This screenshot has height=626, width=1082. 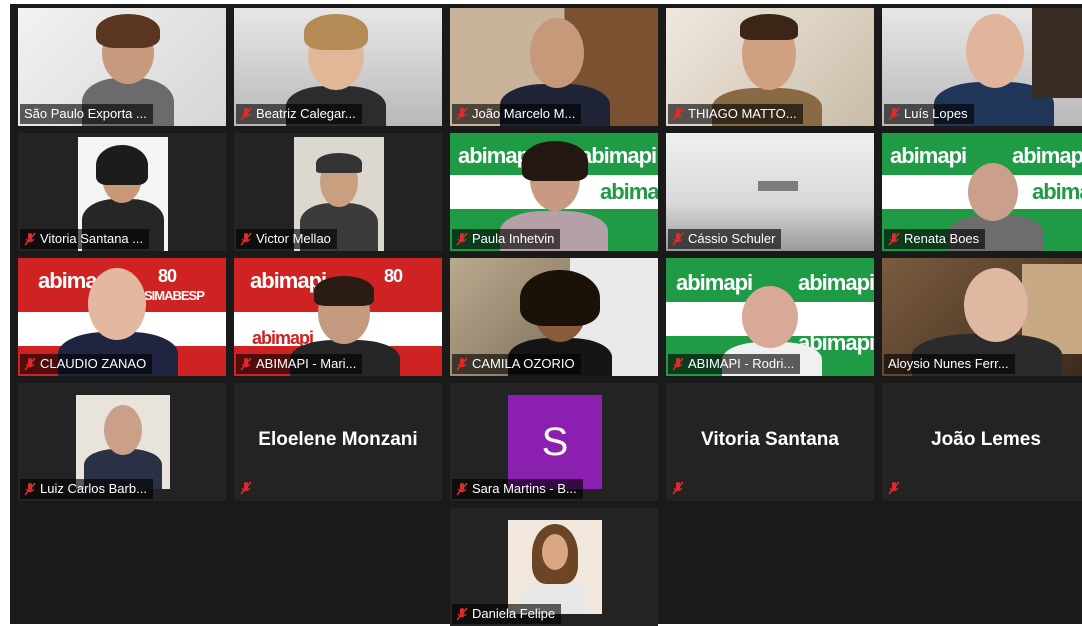 I want to click on avatar: S, so click(x=555, y=442).